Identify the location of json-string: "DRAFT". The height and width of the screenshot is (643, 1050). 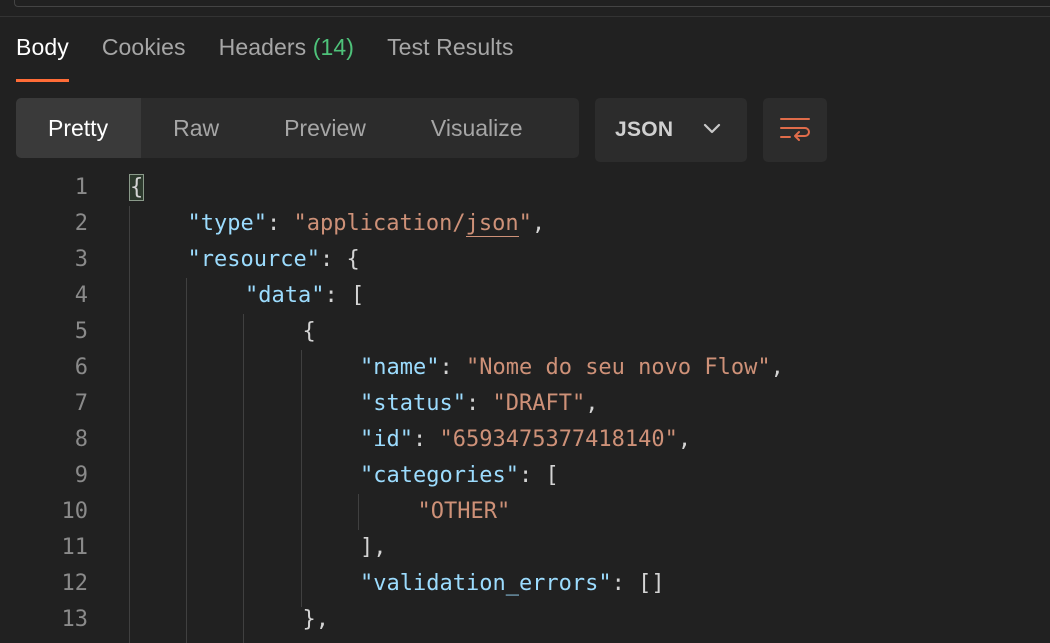
(539, 403).